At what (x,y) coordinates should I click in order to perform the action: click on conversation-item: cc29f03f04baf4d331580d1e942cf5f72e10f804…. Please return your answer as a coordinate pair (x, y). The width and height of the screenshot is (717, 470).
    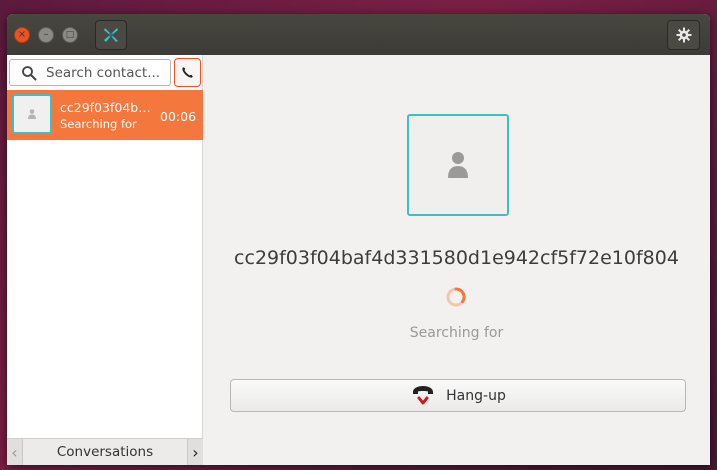
    Looking at the image, I should click on (105, 115).